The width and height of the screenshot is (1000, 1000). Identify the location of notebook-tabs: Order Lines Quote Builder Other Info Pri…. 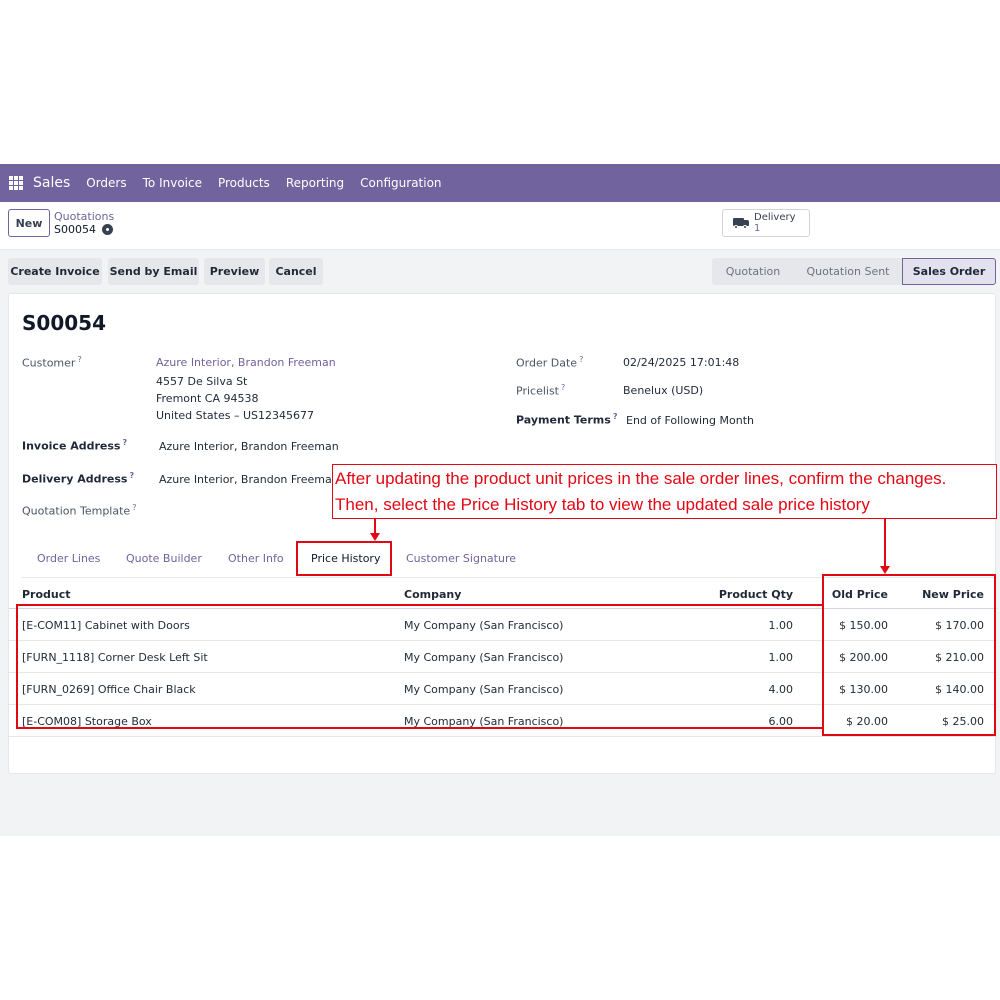
(509, 556).